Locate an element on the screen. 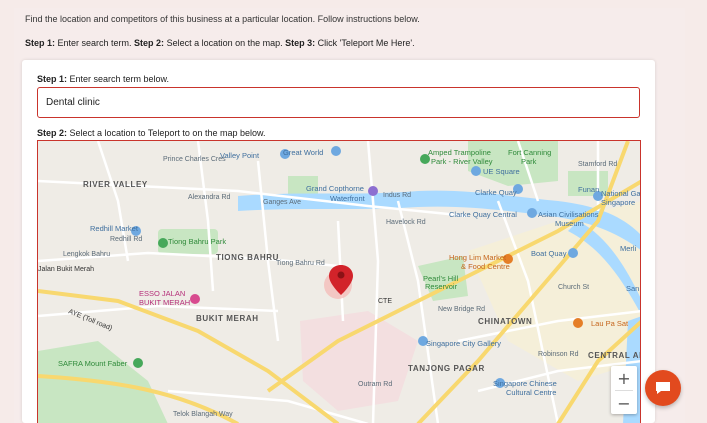 The height and width of the screenshot is (423, 707). map-label-telok-blangah: Telok Blangah Way is located at coordinates (203, 414).